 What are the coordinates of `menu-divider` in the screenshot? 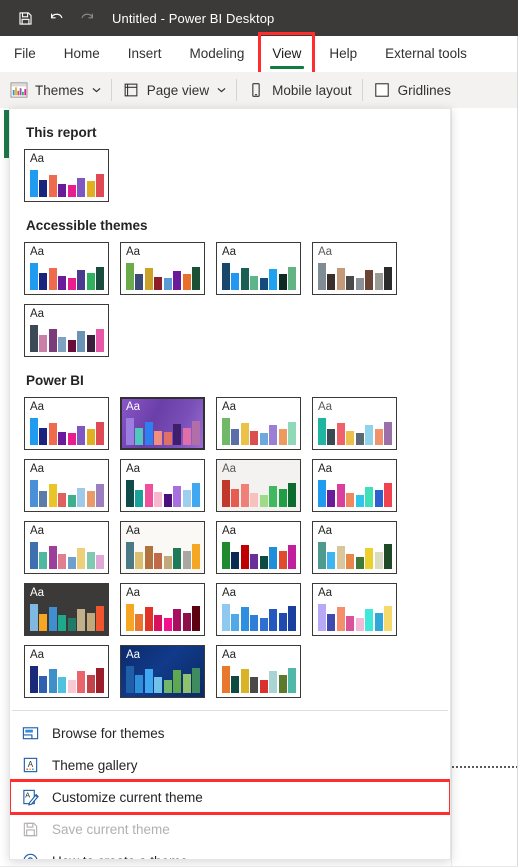 It's located at (230, 710).